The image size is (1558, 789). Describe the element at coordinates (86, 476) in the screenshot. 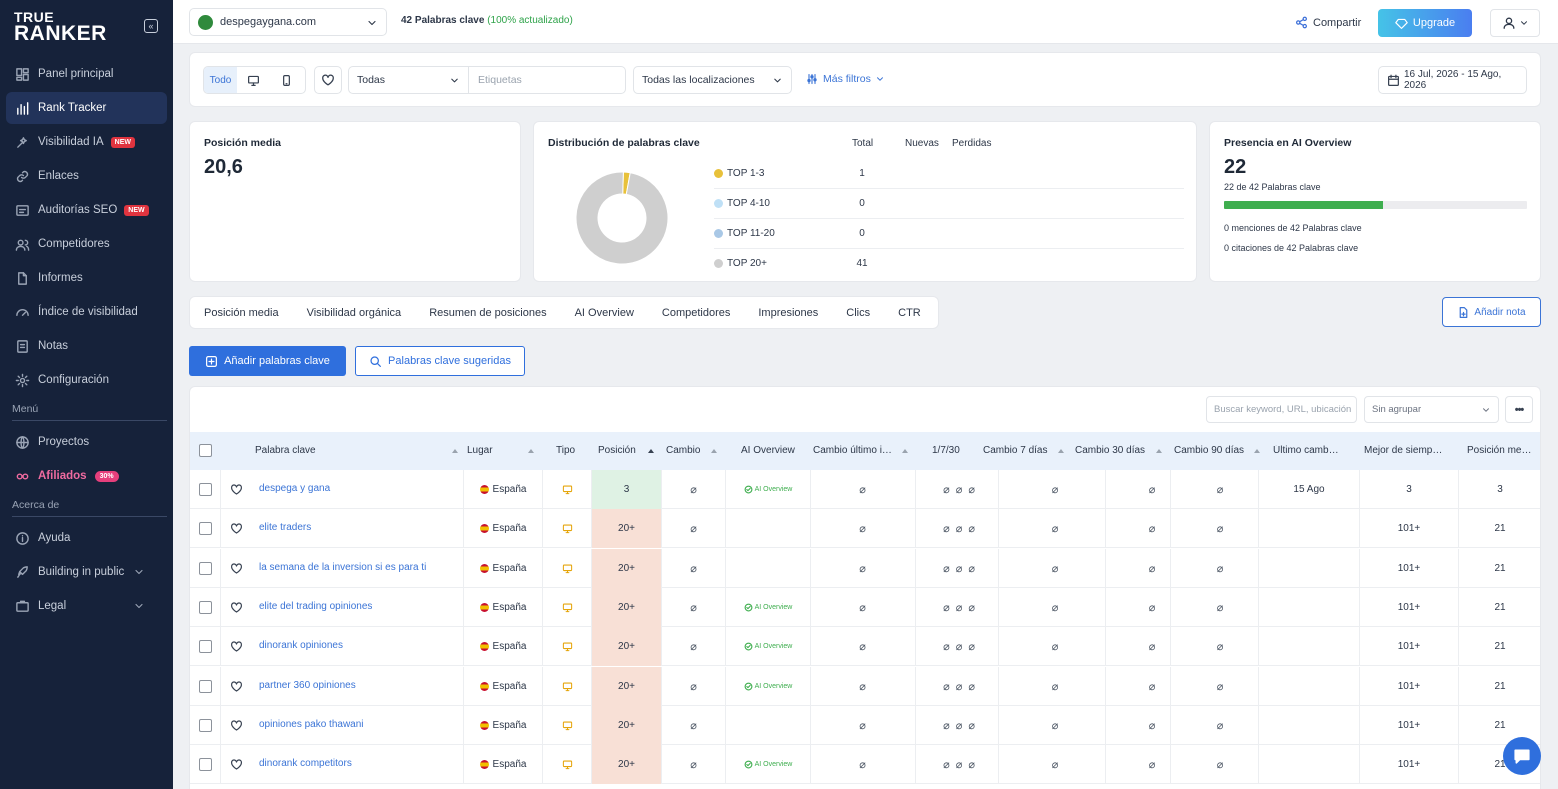

I see `sidebar-item-afiliados: Afiliados 30%` at that location.